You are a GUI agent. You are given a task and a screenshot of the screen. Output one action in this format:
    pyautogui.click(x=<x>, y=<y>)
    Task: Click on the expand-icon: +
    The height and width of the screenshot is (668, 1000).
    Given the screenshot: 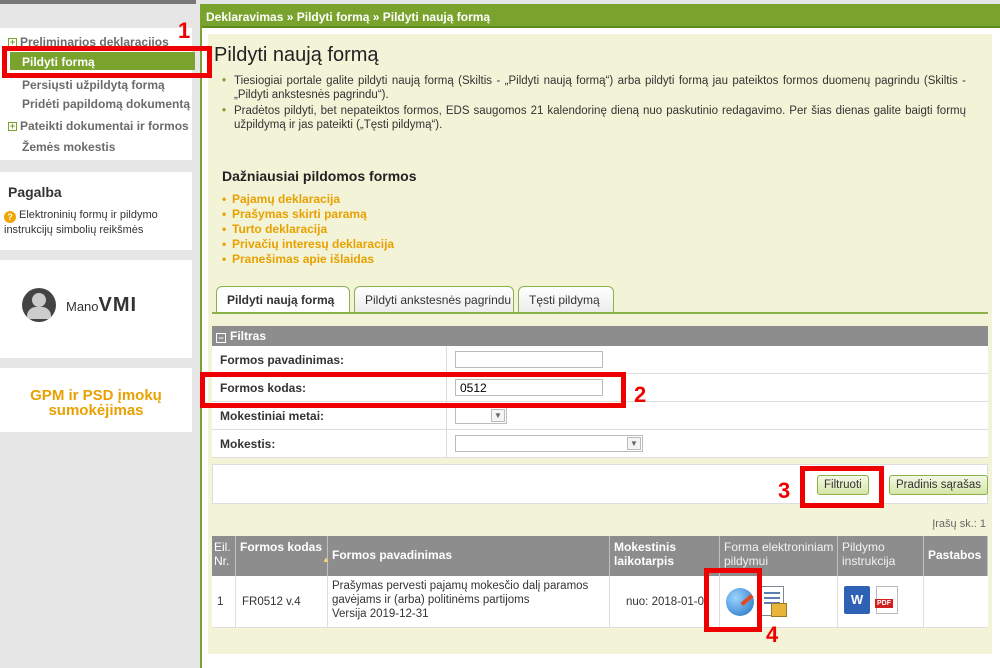 What is the action you would take?
    pyautogui.click(x=12, y=126)
    